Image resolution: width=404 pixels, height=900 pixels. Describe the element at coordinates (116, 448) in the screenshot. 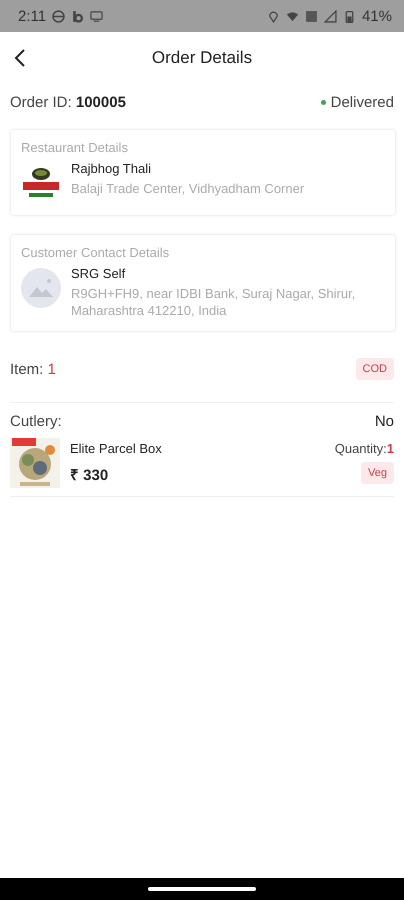

I see `product-name: Elite Parcel Box` at that location.